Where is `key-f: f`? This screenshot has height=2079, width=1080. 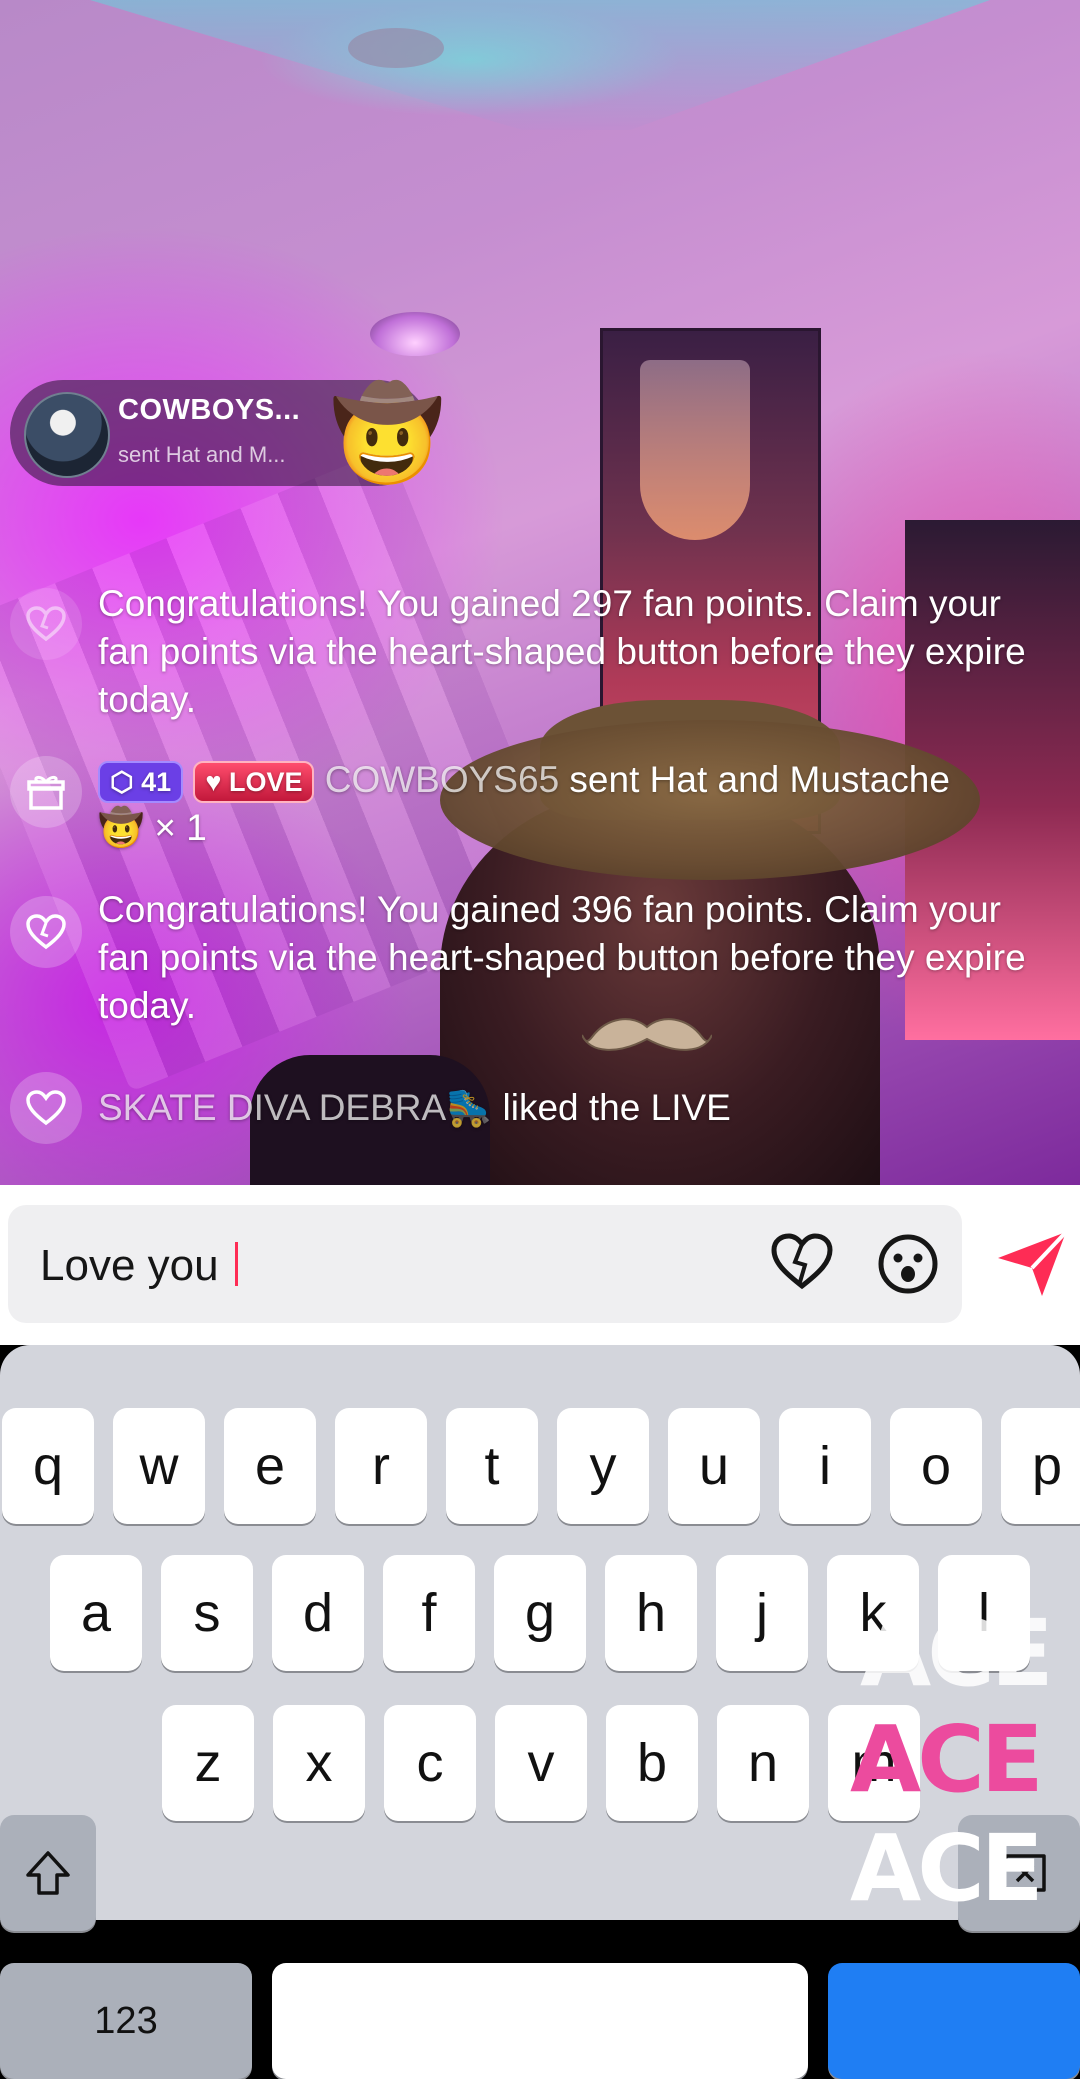
key-f: f is located at coordinates (429, 1613).